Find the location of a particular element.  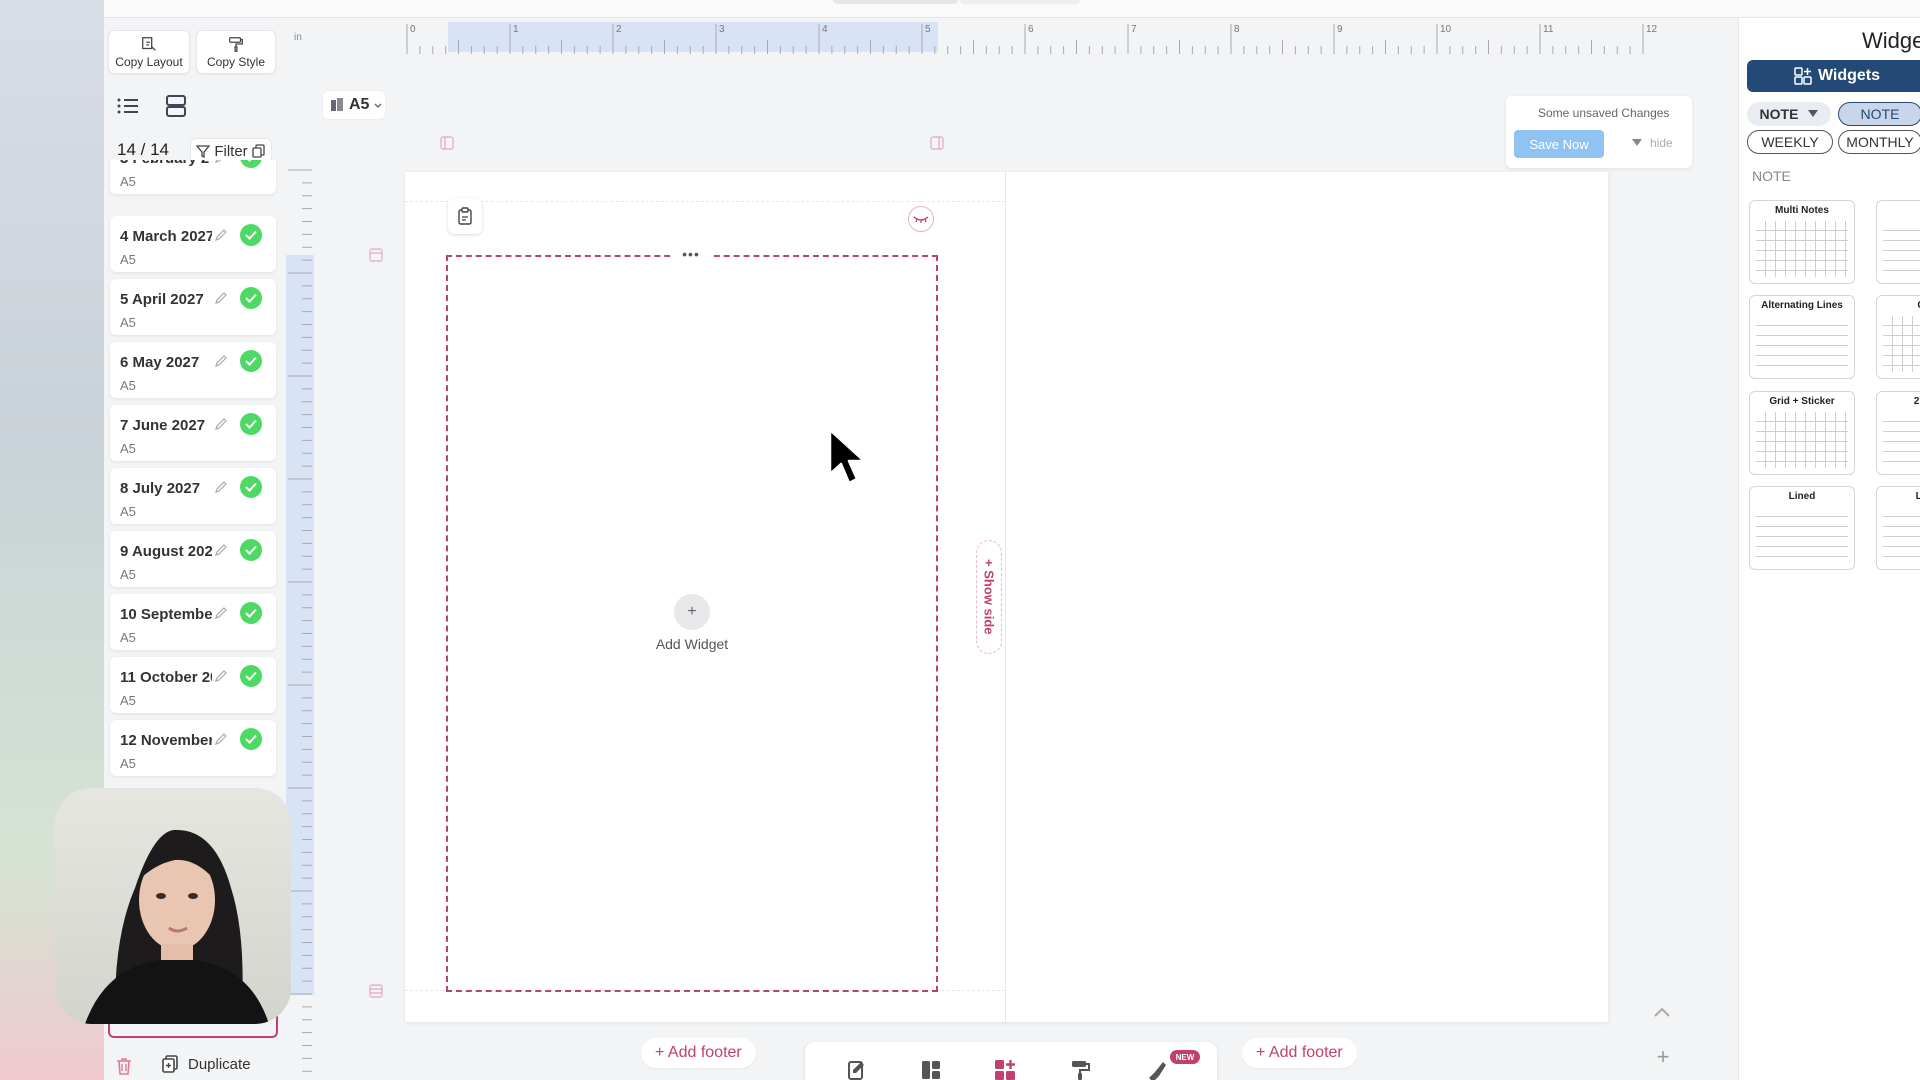

list-icon is located at coordinates (127, 106).